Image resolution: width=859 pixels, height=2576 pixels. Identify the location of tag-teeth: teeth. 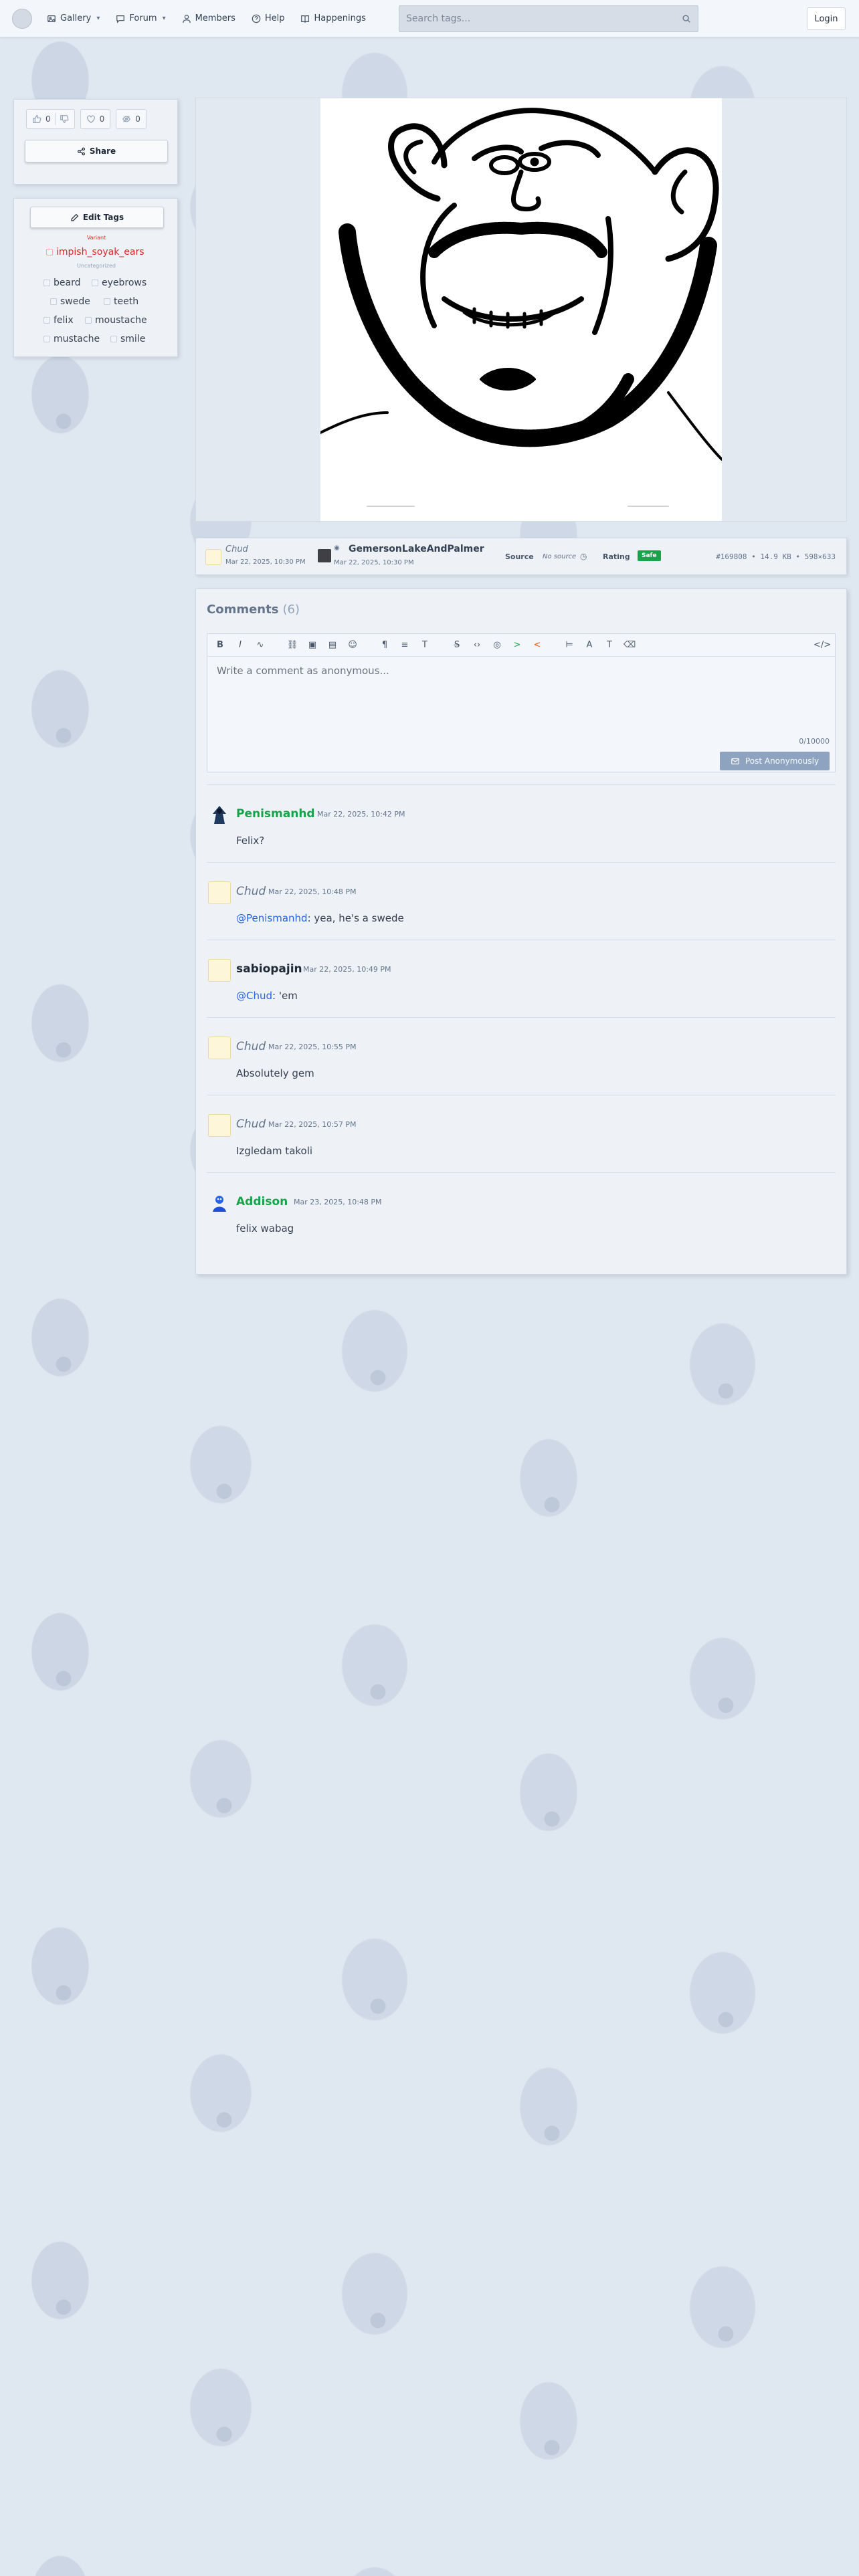
(121, 301).